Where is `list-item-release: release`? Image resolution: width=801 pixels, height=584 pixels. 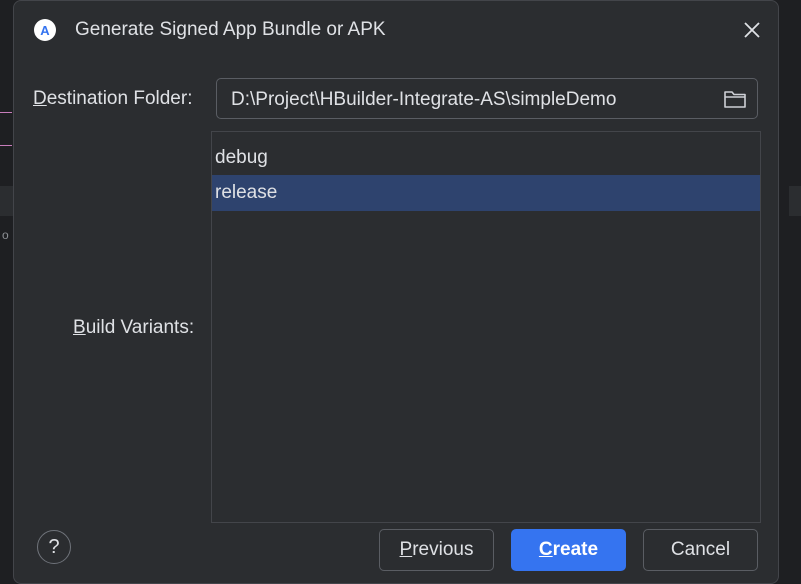 list-item-release: release is located at coordinates (486, 193).